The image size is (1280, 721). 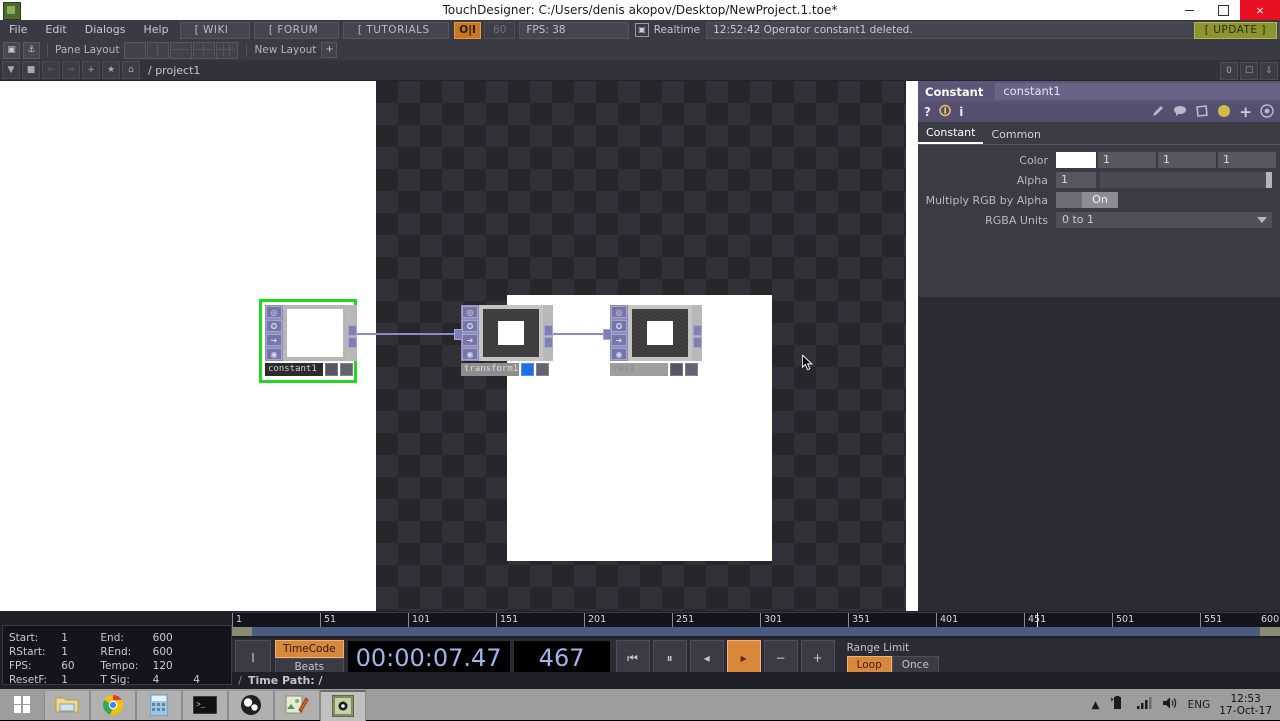 I want to click on tsig-value-1: 4, so click(x=173, y=680).